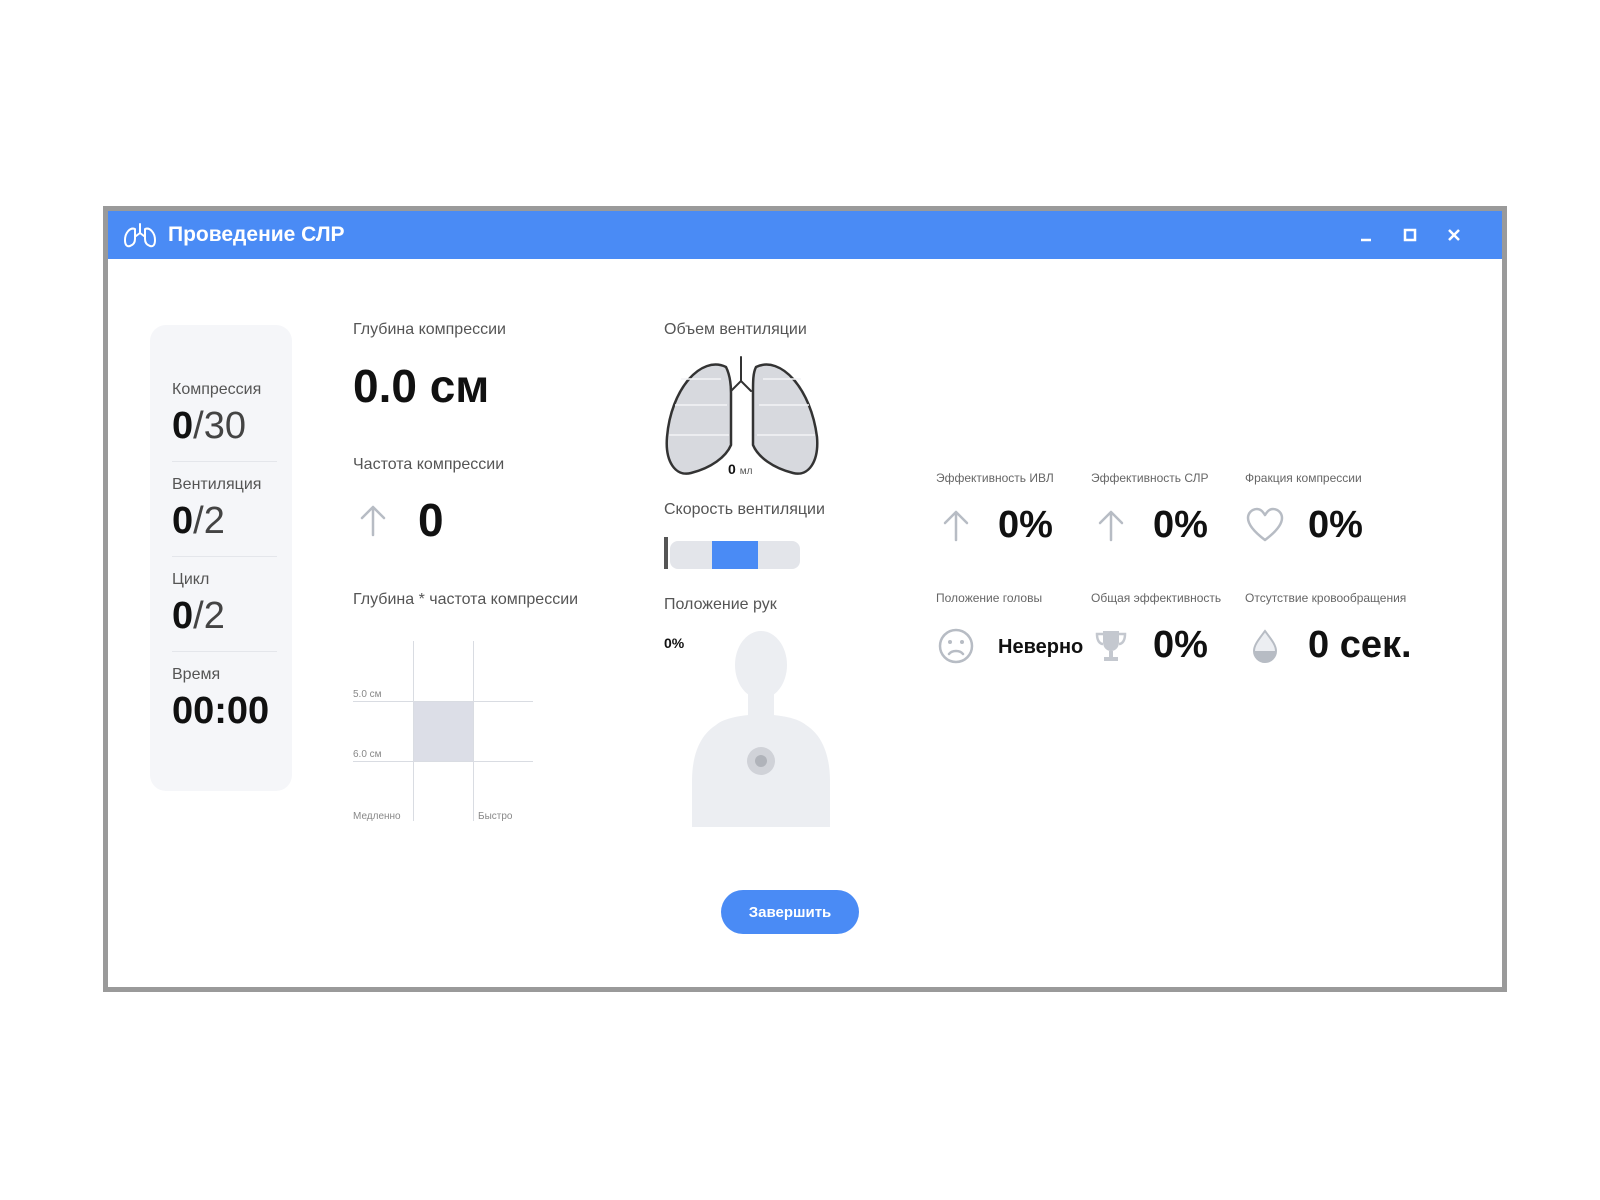 The image size is (1600, 1200). What do you see at coordinates (367, 754) in the screenshot?
I see `depth-label-6: 6.0 см` at bounding box center [367, 754].